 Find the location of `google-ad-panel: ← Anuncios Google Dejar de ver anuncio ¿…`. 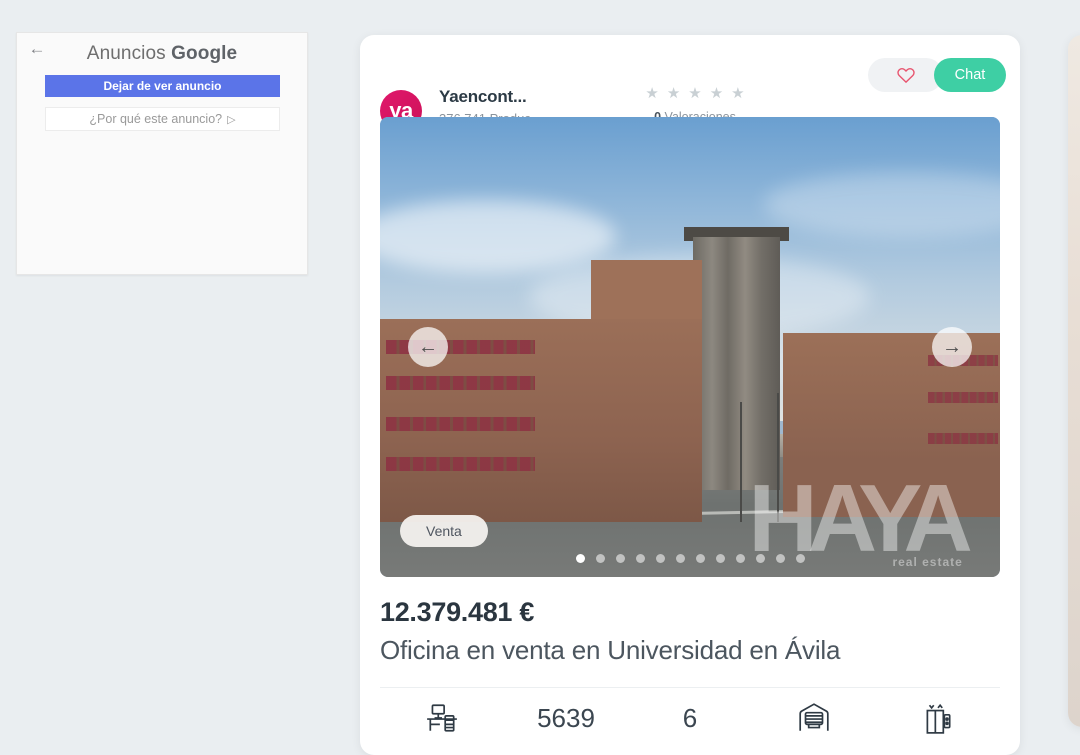

google-ad-panel: ← Anuncios Google Dejar de ver anuncio ¿… is located at coordinates (162, 153).